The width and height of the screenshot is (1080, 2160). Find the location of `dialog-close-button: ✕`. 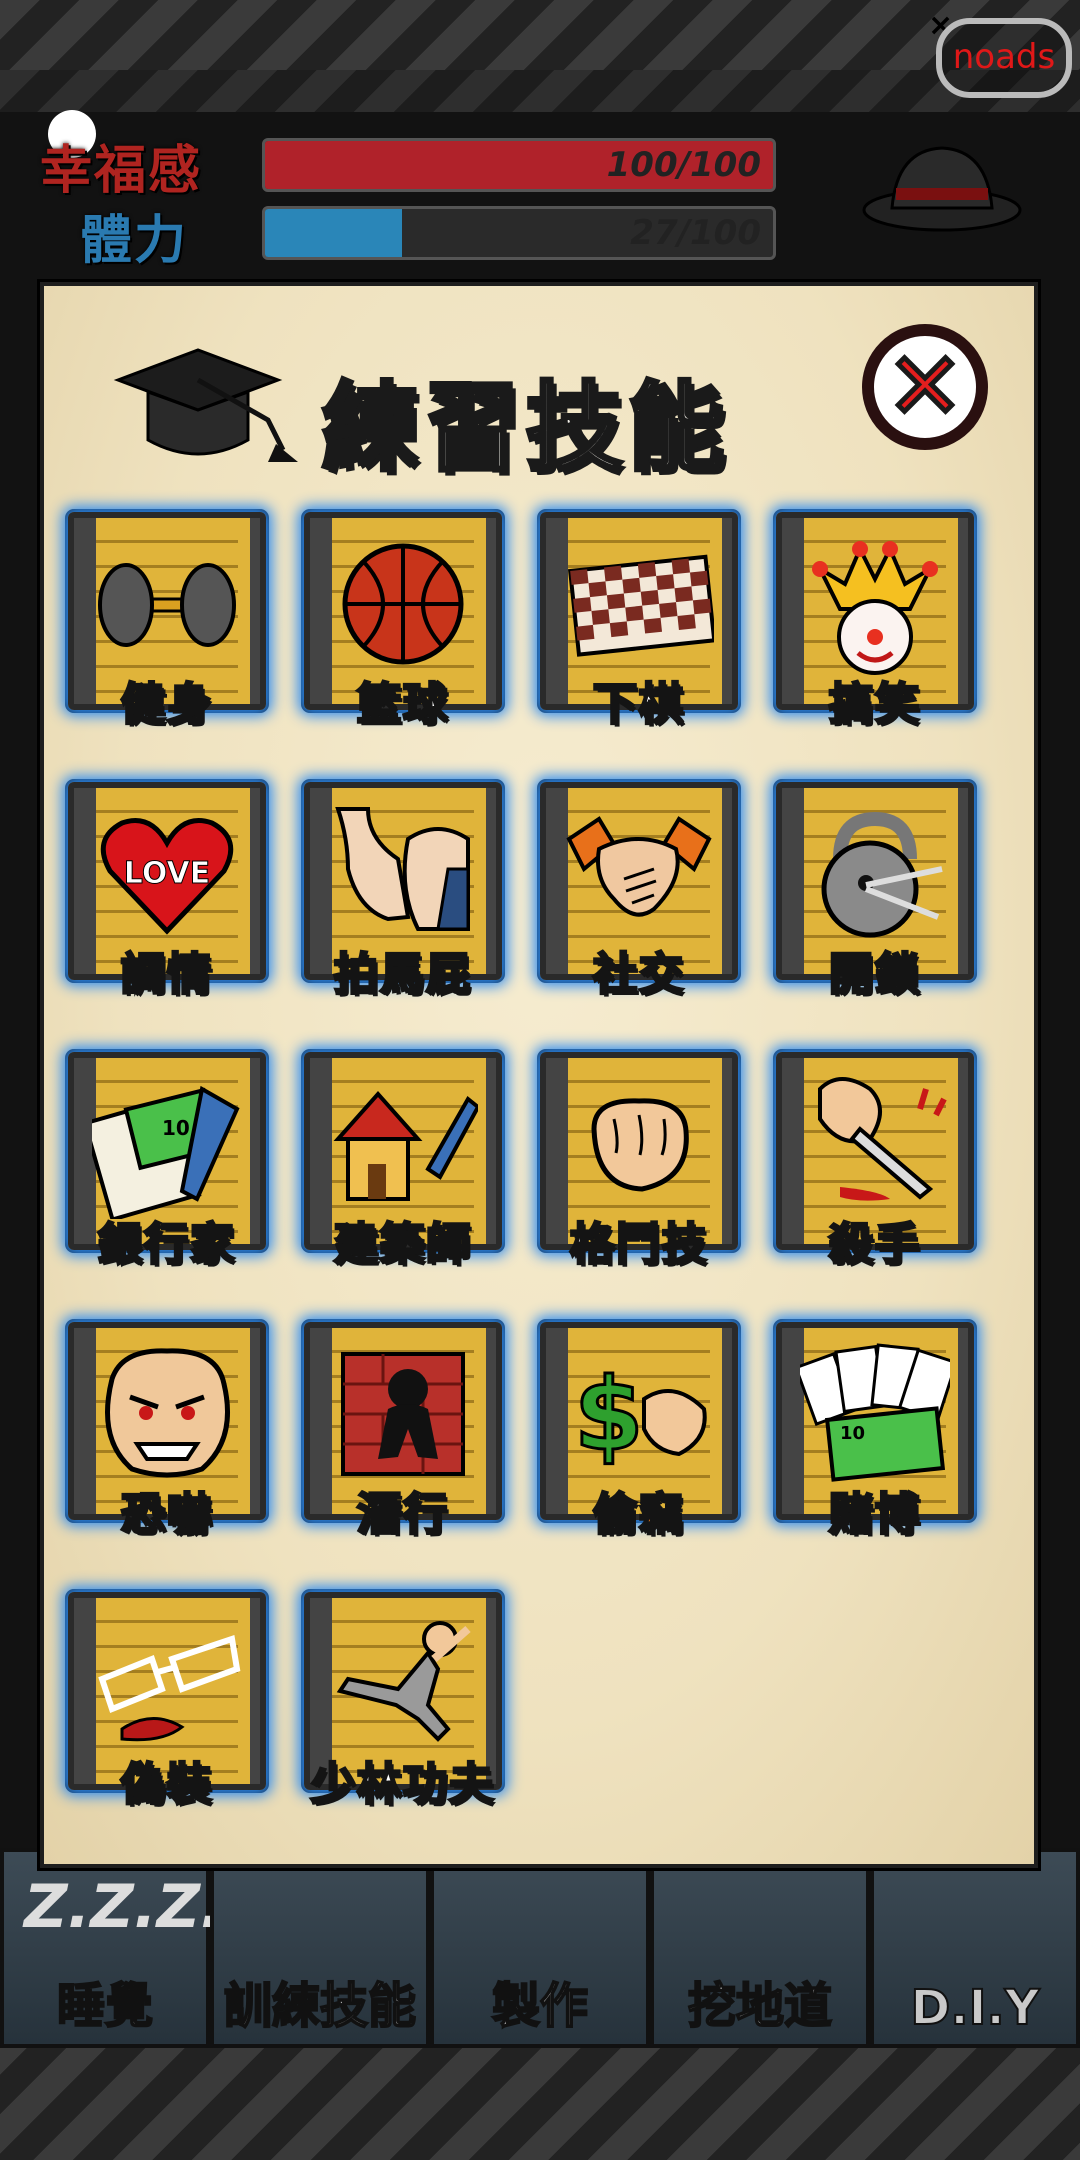

dialog-close-button: ✕ is located at coordinates (925, 387).